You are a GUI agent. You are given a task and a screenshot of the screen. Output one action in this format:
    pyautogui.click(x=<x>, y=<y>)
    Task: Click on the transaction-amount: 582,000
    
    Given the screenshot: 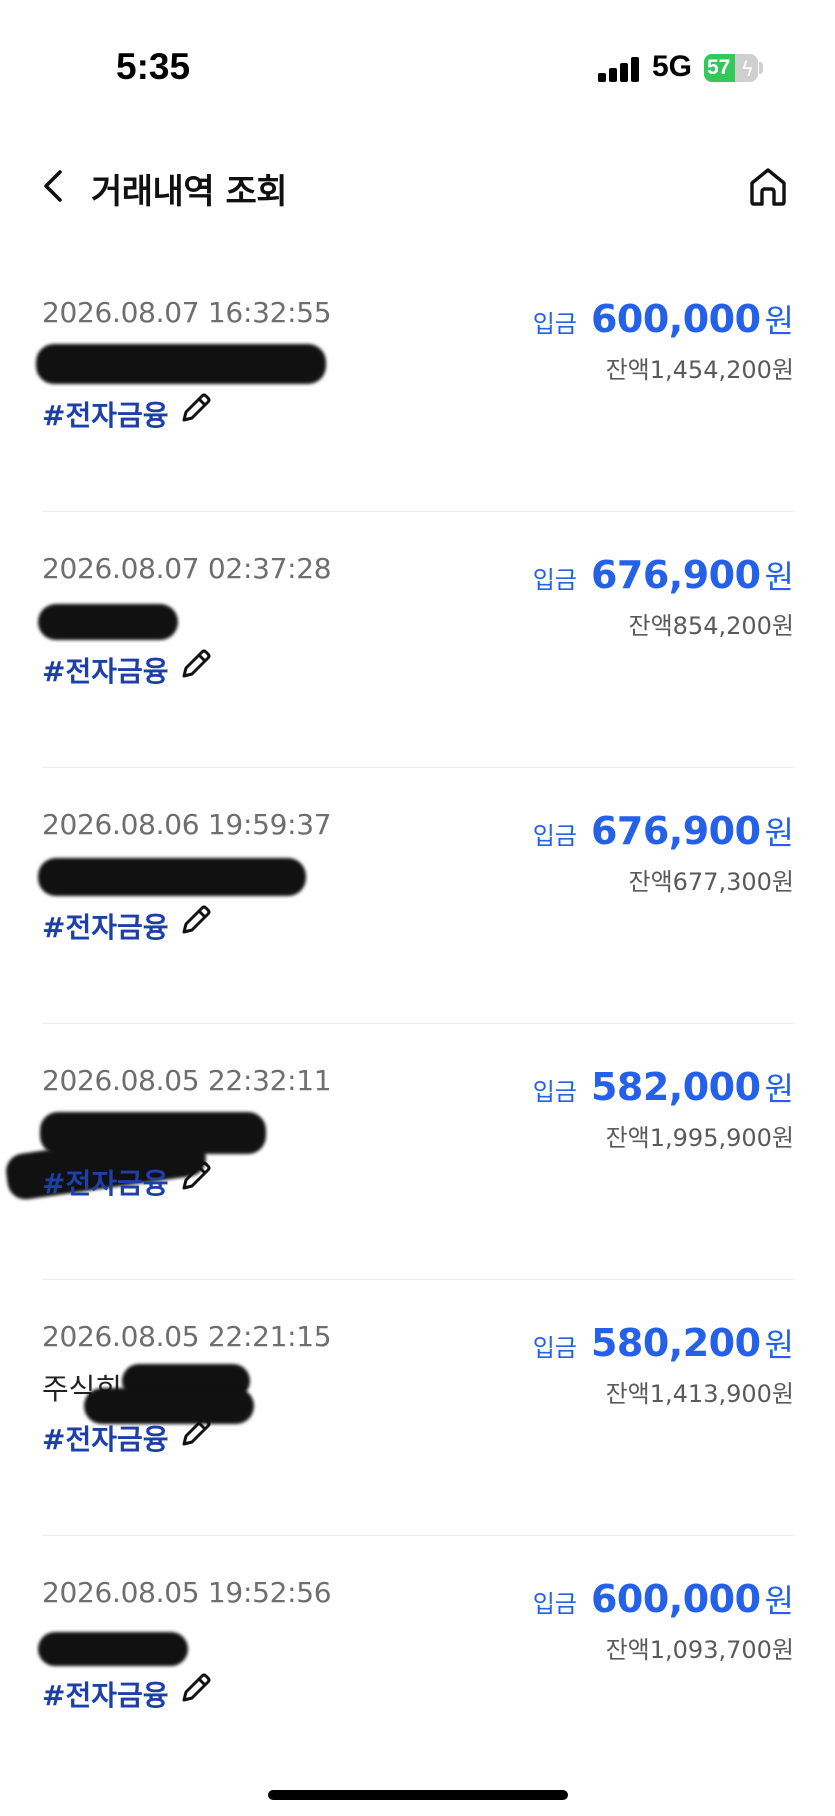 What is the action you would take?
    pyautogui.click(x=675, y=1087)
    